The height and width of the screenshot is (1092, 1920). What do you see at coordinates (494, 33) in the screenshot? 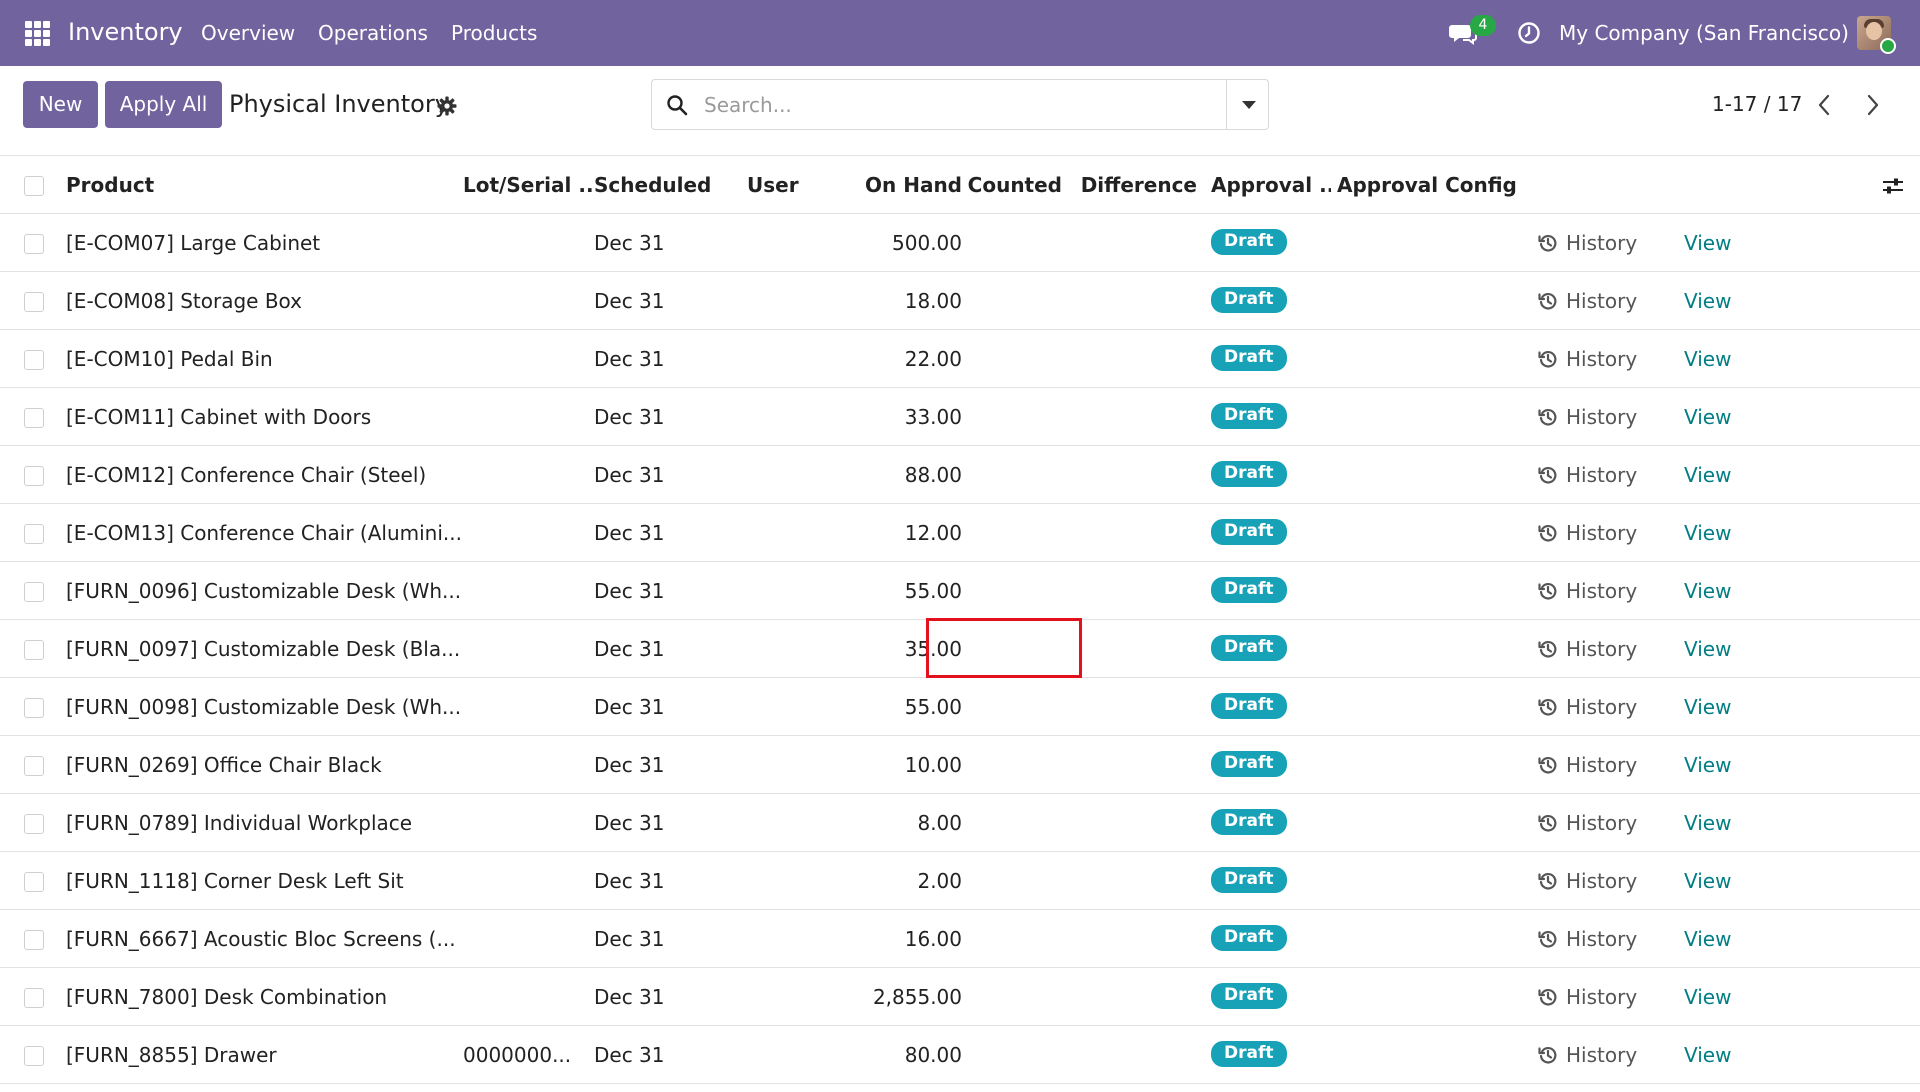
I see `menu-products: Products` at bounding box center [494, 33].